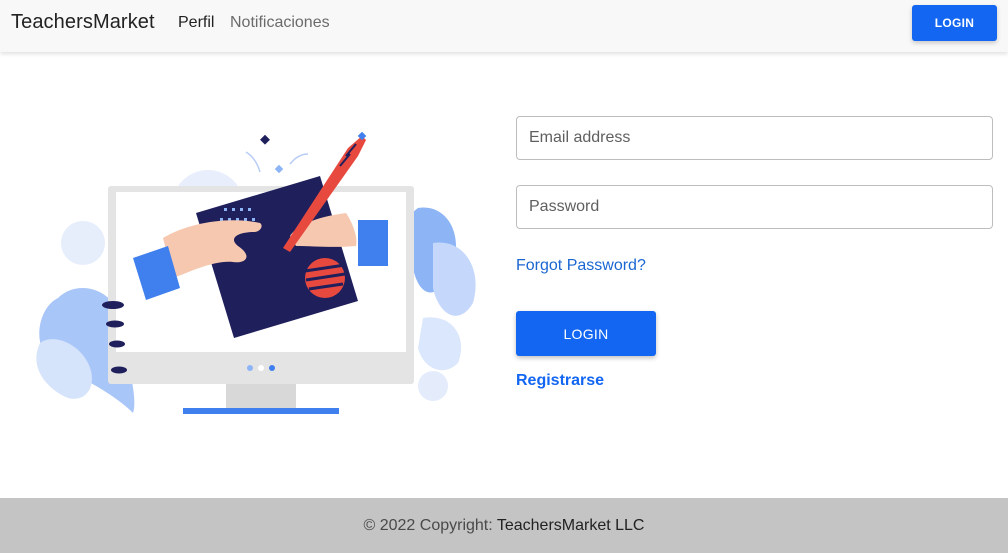  Describe the element at coordinates (560, 381) in the screenshot. I see `register-link: Registrarse` at that location.